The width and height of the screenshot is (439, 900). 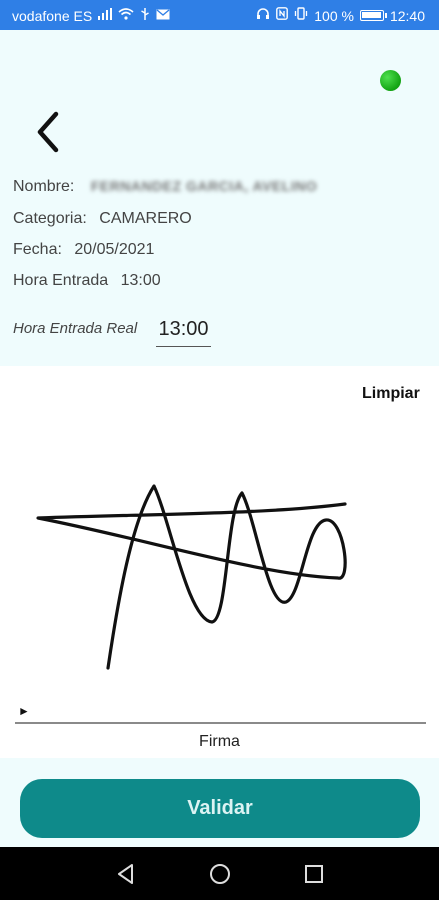 What do you see at coordinates (301, 15) in the screenshot?
I see `vibrate-icon` at bounding box center [301, 15].